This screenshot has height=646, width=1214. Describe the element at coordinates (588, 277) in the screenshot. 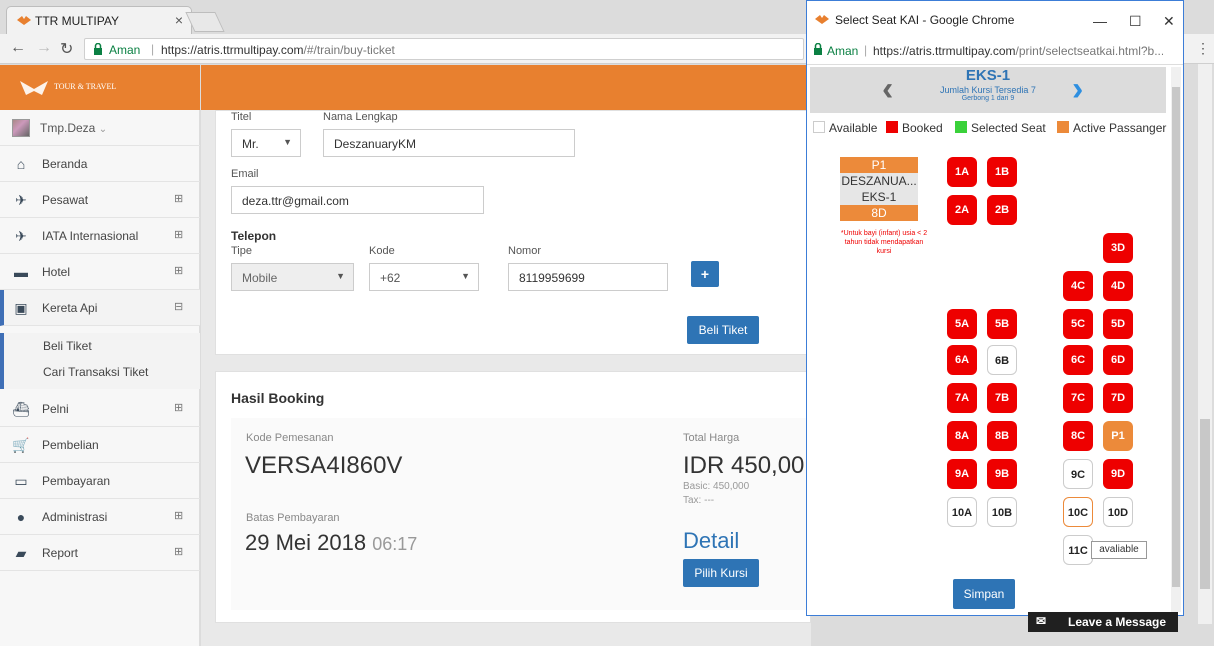

I see `nomor-field: 8119959699` at that location.